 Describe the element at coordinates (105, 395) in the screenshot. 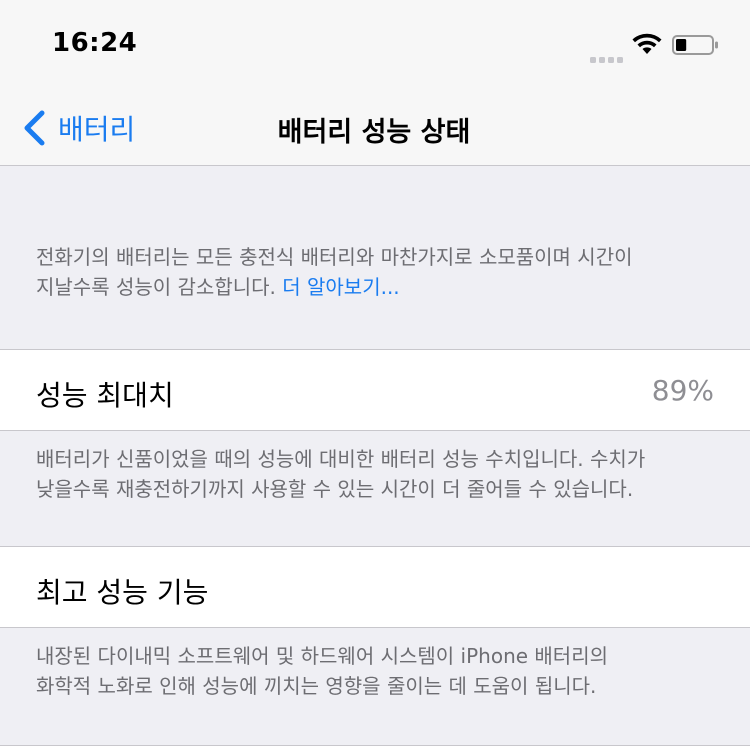

I see `max-capacity-label: 성능 최대치` at that location.